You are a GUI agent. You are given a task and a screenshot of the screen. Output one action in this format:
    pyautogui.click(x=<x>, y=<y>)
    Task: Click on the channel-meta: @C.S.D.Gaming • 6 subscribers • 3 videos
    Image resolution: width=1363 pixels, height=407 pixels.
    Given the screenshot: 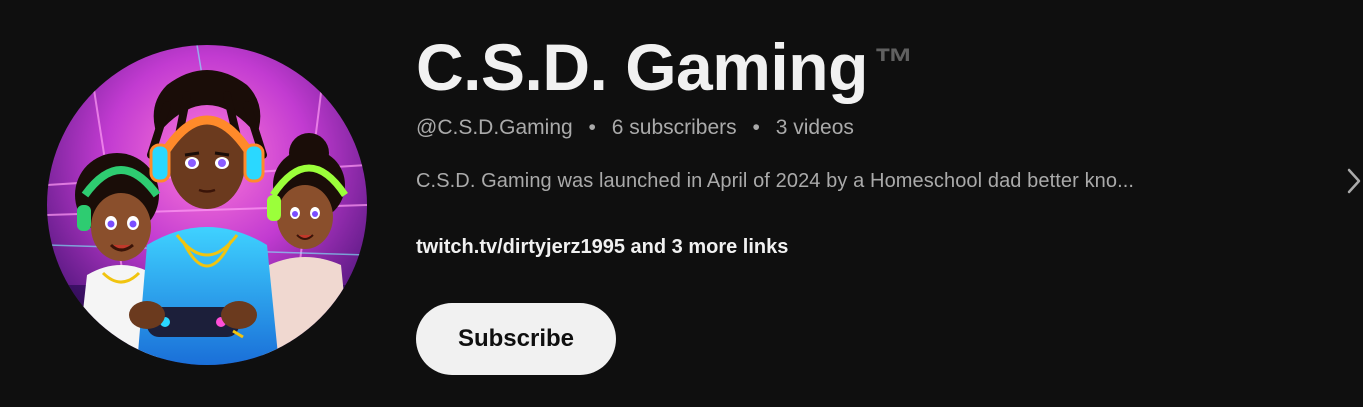 What is the action you would take?
    pyautogui.click(x=635, y=128)
    